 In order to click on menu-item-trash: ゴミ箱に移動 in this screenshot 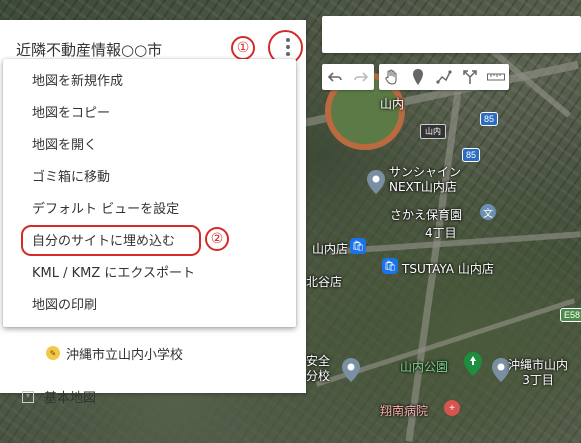, I will do `click(149, 175)`.